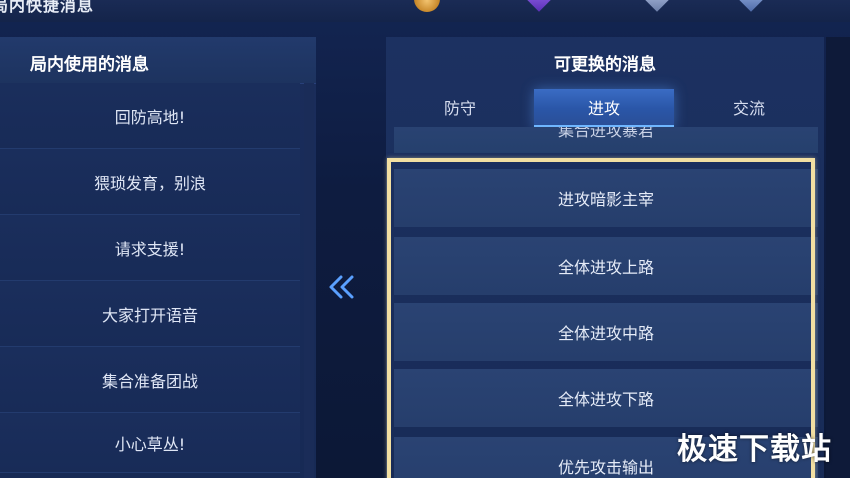 The image size is (850, 478). Describe the element at coordinates (460, 107) in the screenshot. I see `tab-defend: 防守` at that location.